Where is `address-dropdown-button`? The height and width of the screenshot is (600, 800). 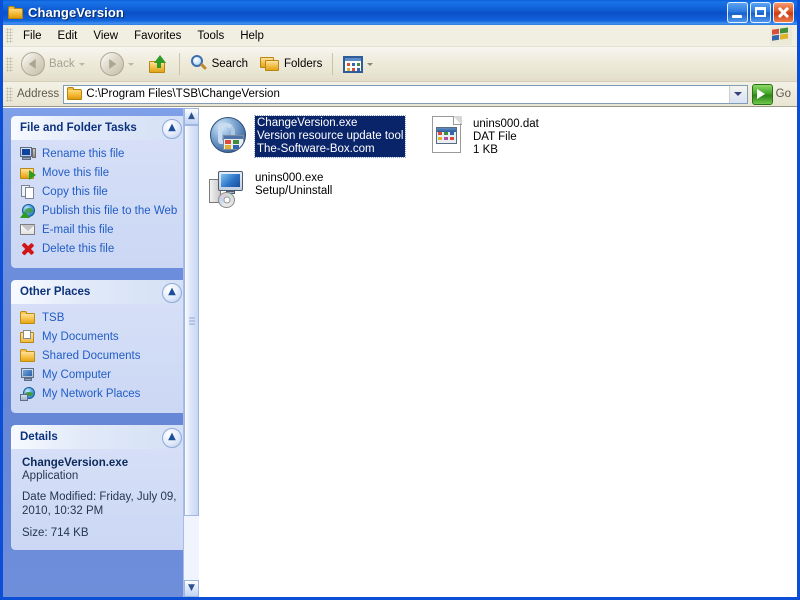
address-dropdown-button is located at coordinates (737, 94).